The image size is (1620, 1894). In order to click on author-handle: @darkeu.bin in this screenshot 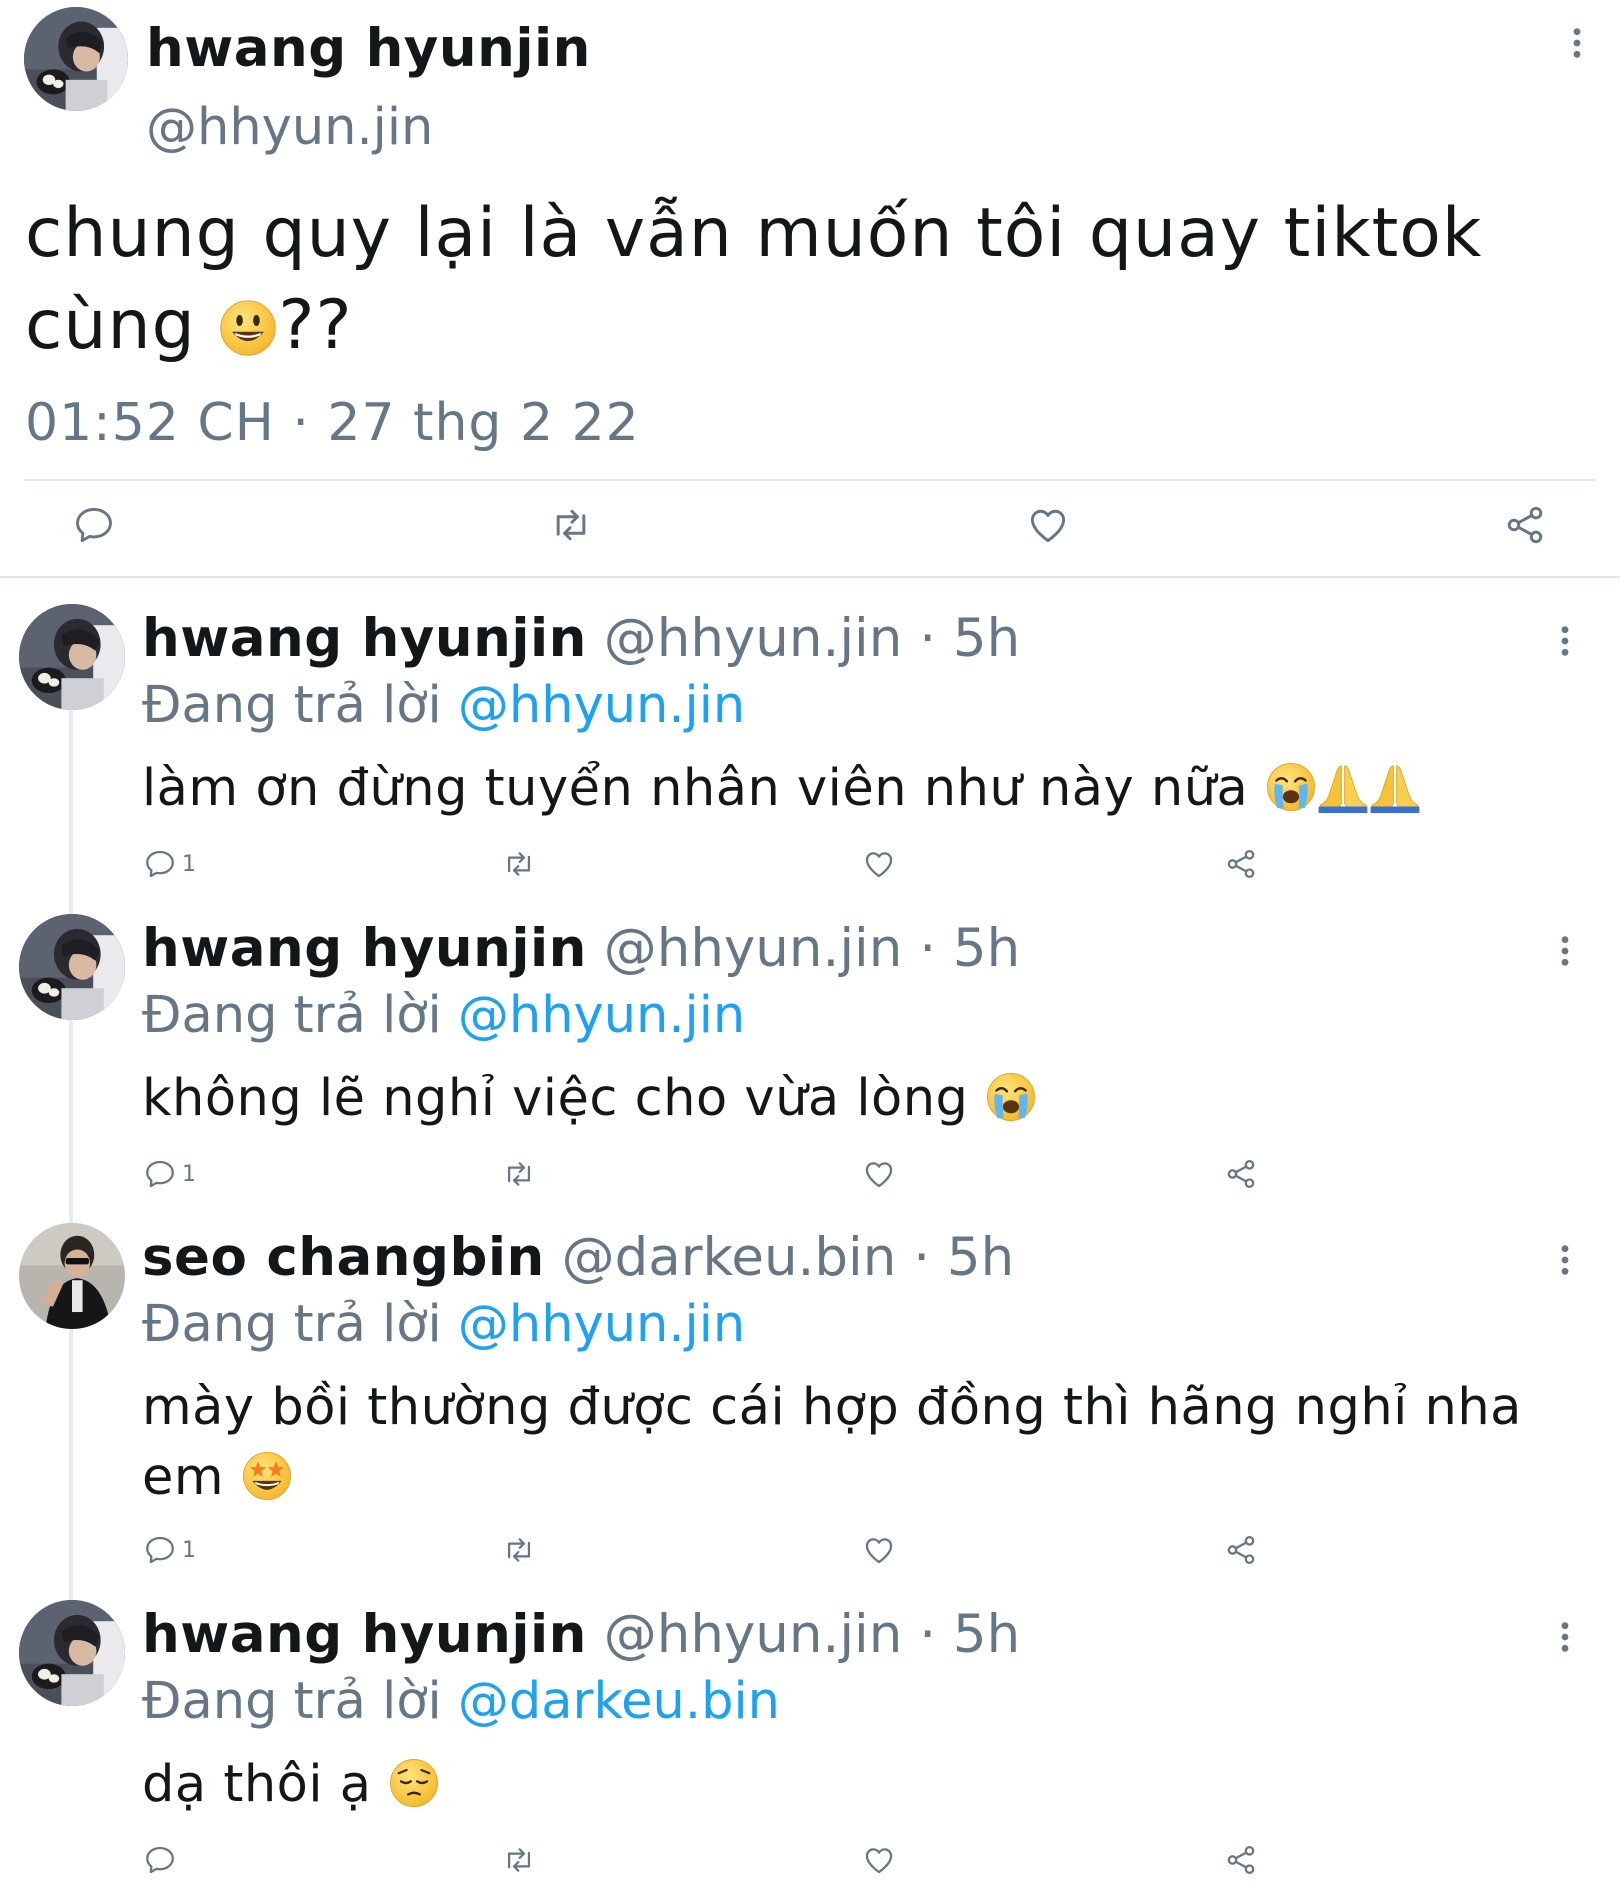, I will do `click(729, 1257)`.